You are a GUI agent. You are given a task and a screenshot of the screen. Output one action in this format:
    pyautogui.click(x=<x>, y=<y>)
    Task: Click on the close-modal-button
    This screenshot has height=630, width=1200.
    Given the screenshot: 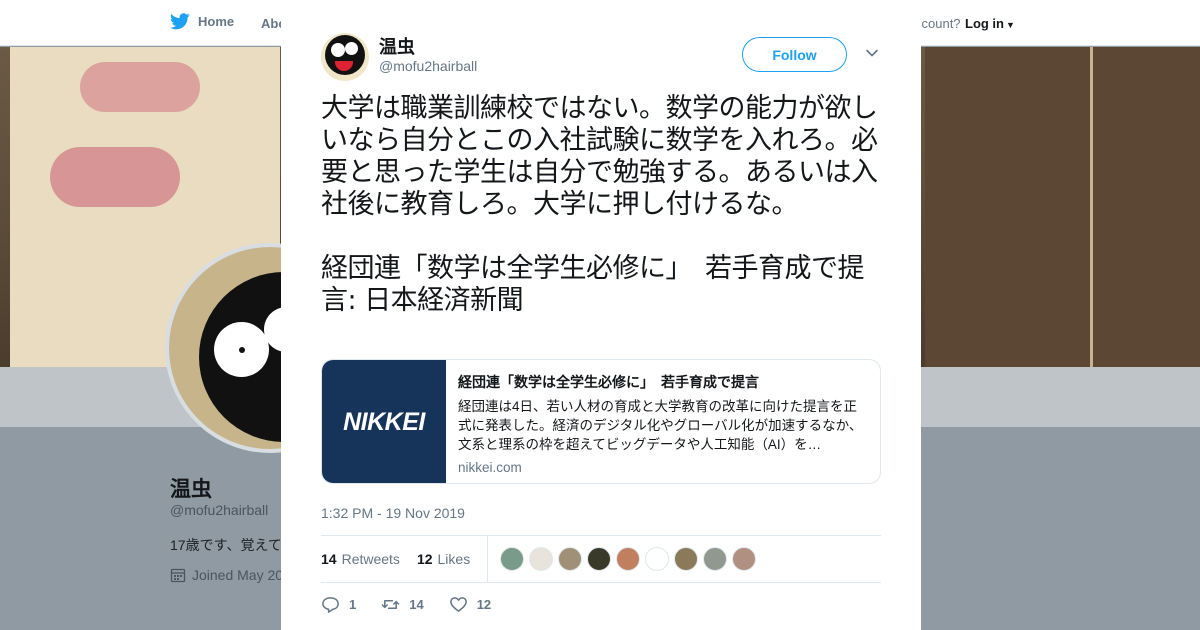 What is the action you would take?
    pyautogui.click(x=1166, y=24)
    